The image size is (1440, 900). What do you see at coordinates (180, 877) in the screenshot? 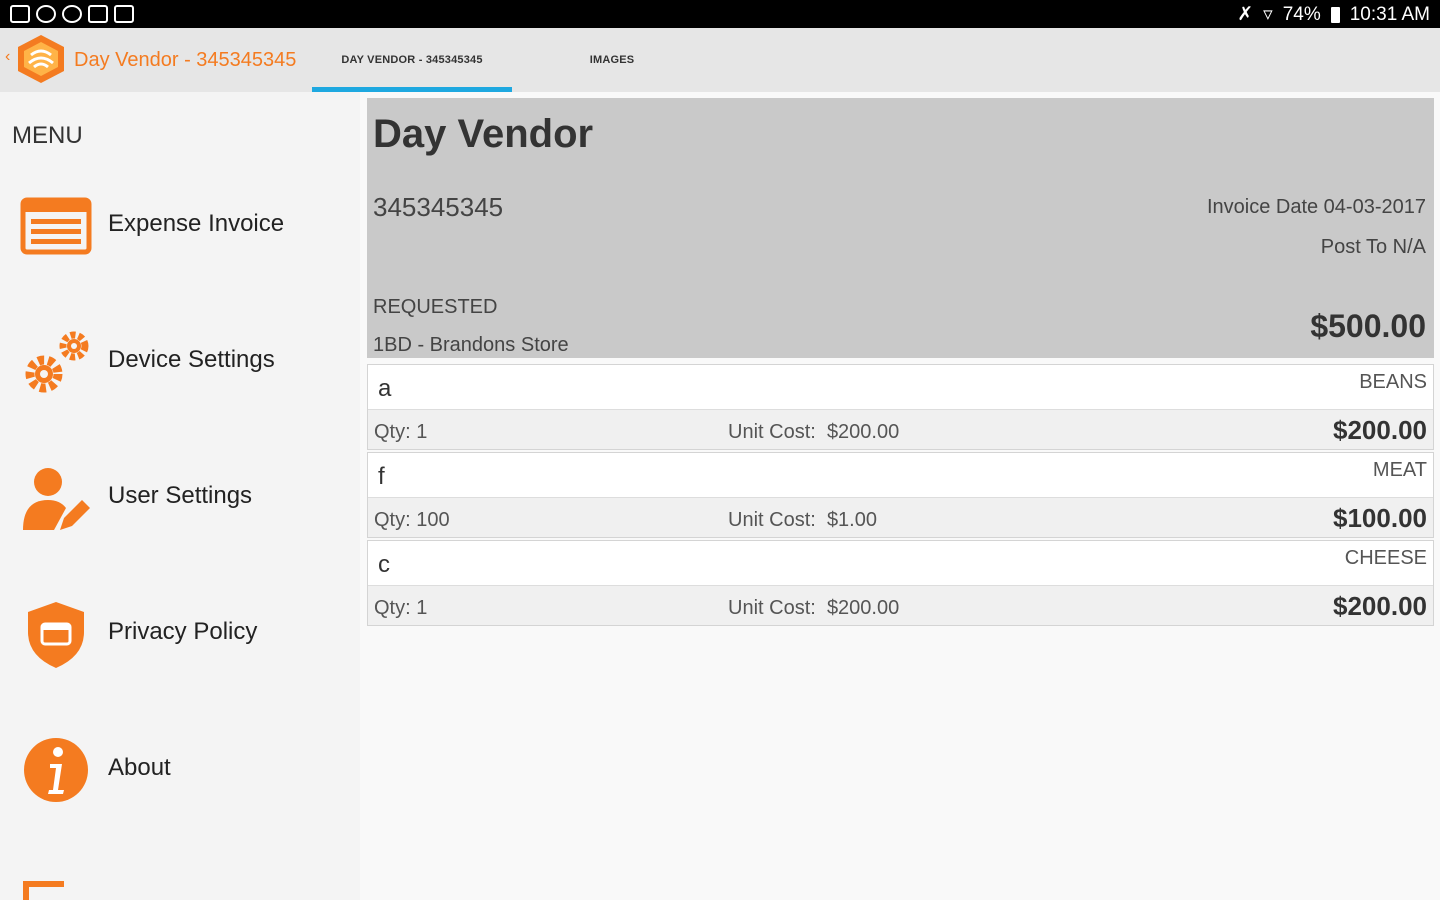
I see `sidebar-item-partial` at bounding box center [180, 877].